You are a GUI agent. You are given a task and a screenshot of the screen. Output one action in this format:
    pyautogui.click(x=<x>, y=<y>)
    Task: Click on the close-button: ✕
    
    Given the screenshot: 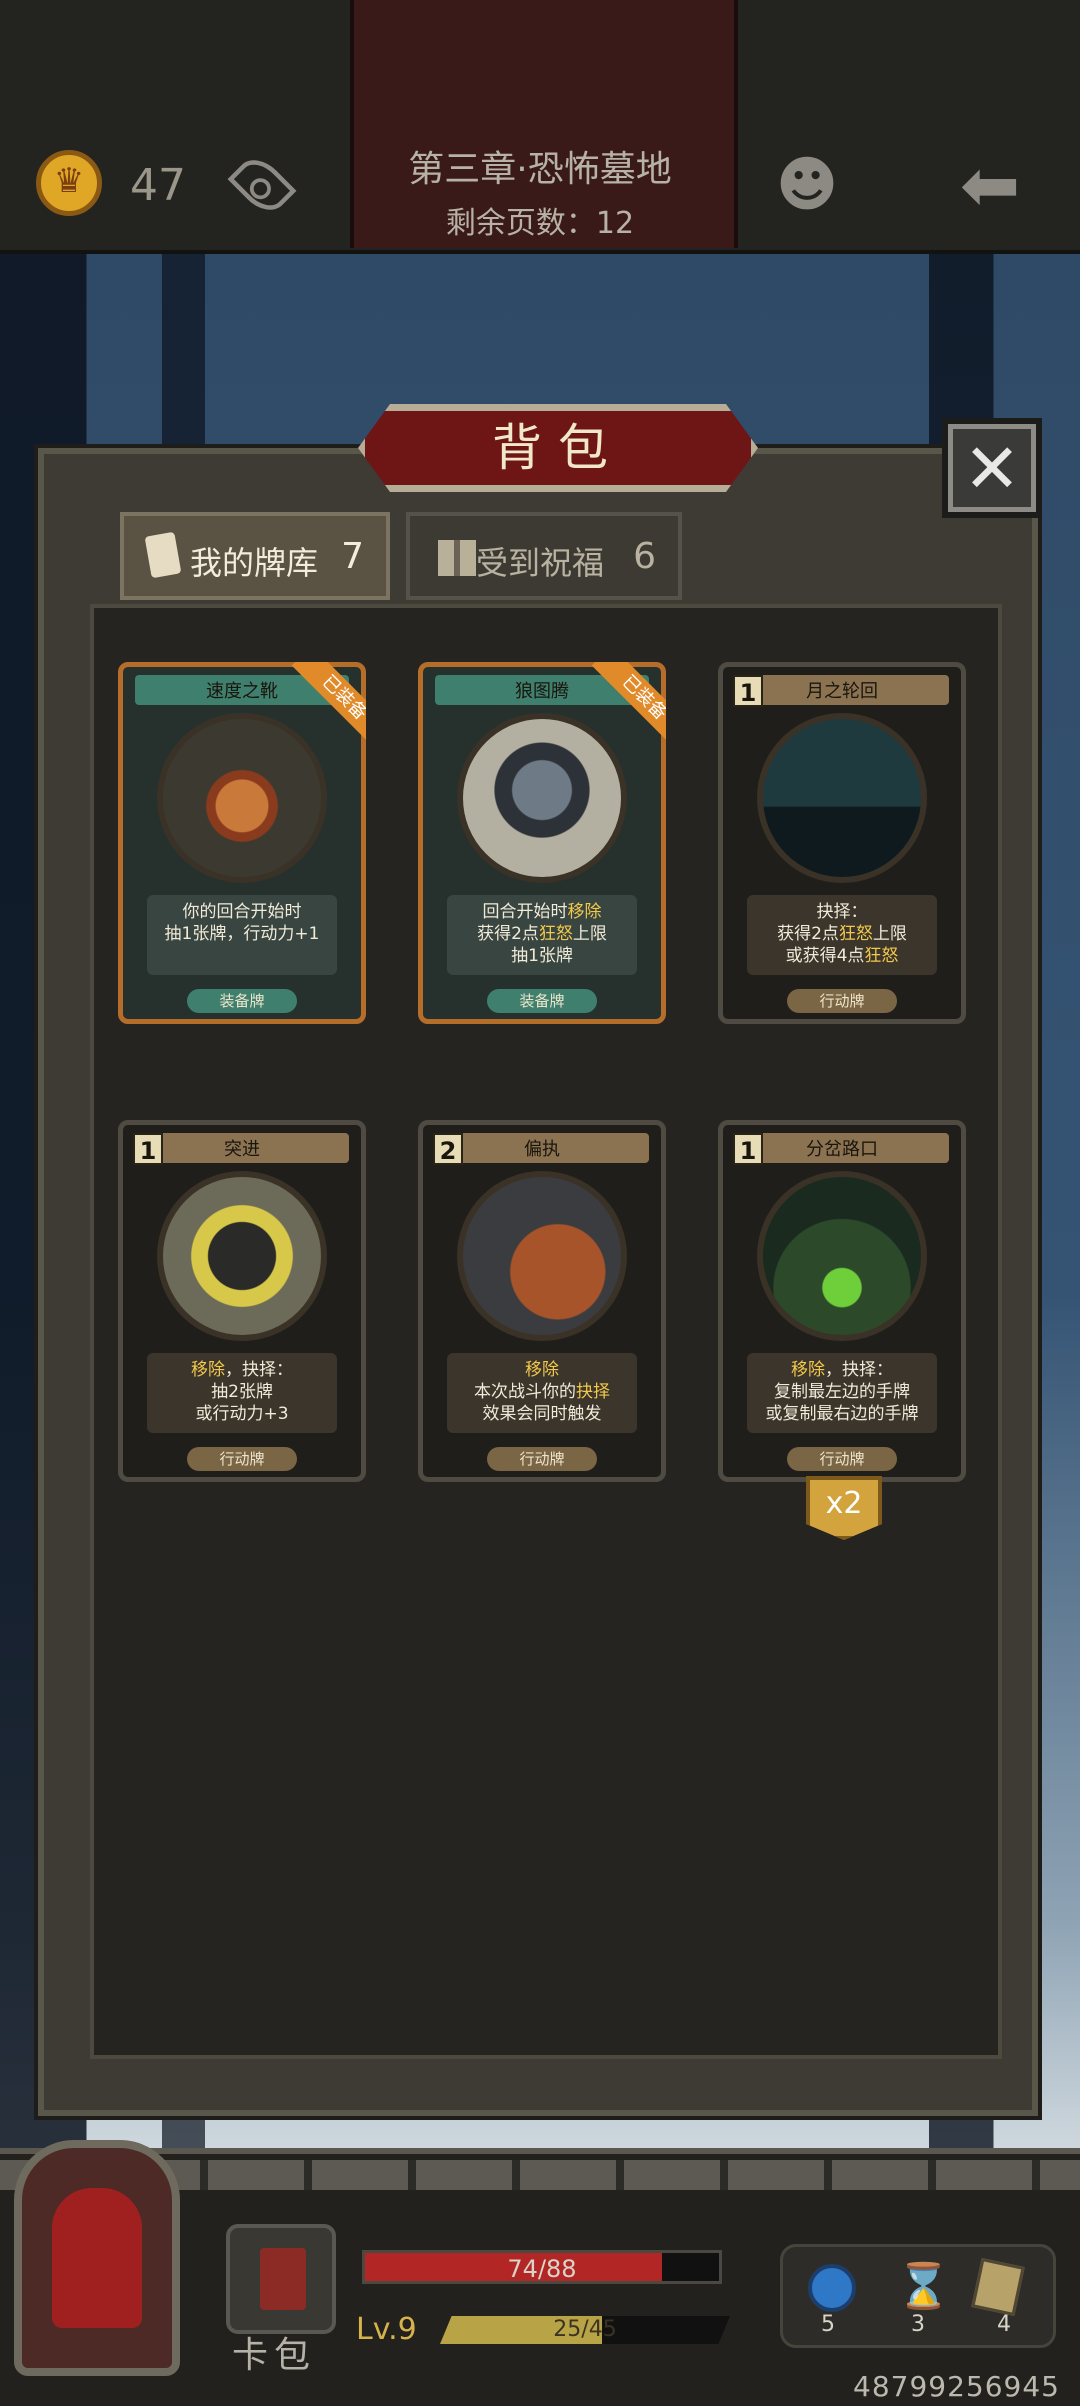 What is the action you would take?
    pyautogui.click(x=992, y=468)
    